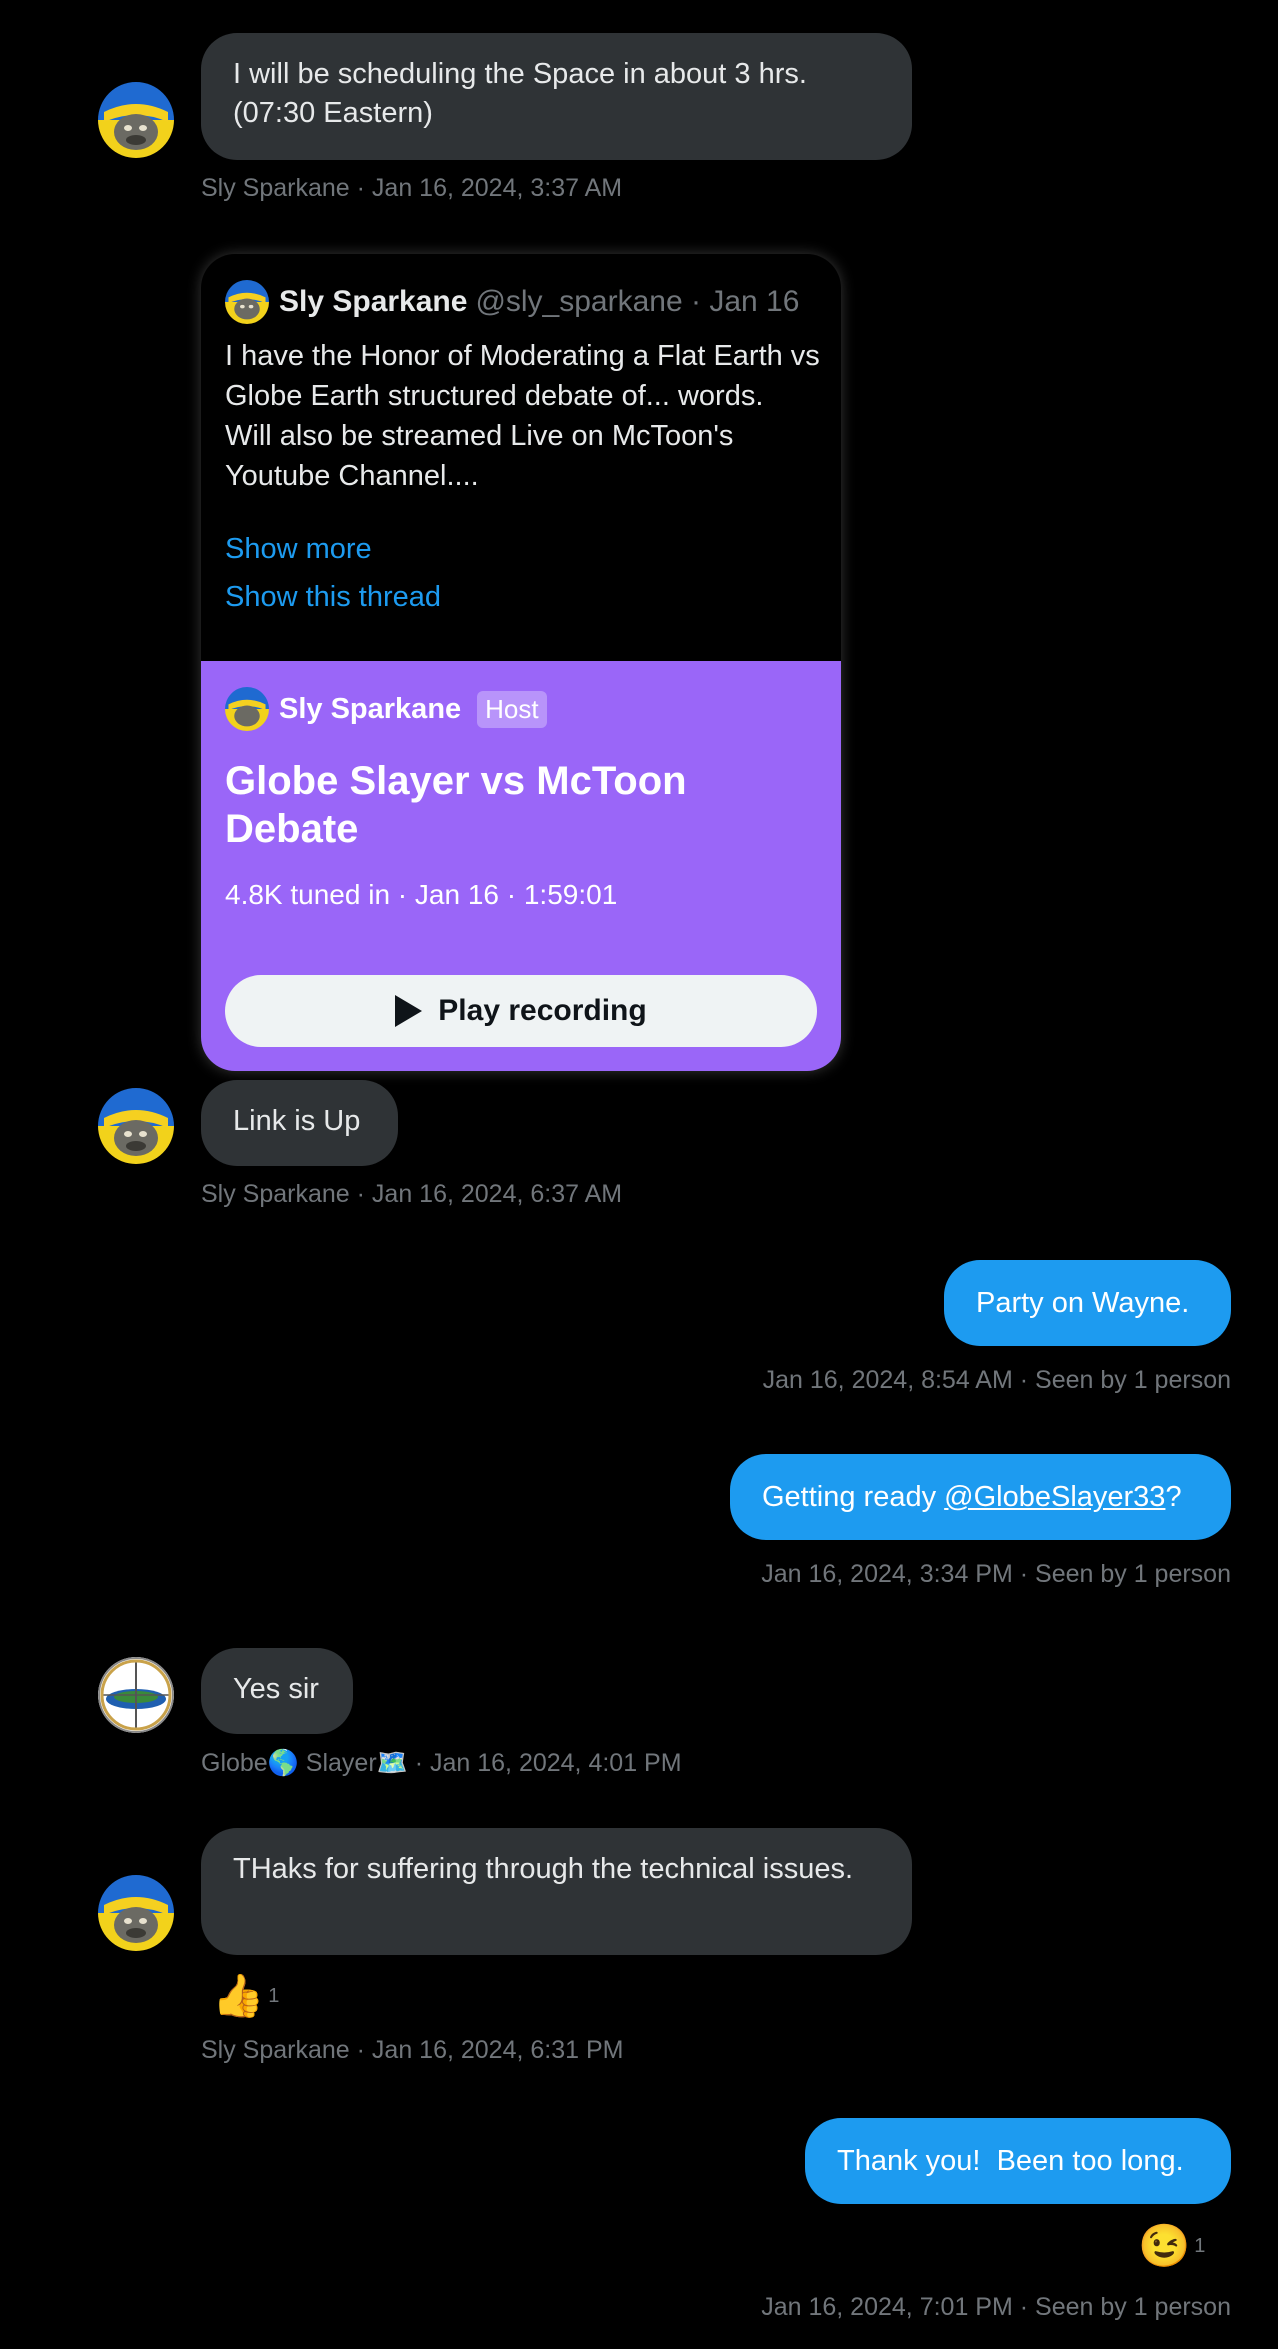  Describe the element at coordinates (1010, 2161) in the screenshot. I see `message-text: Thank you! Been too long.` at that location.